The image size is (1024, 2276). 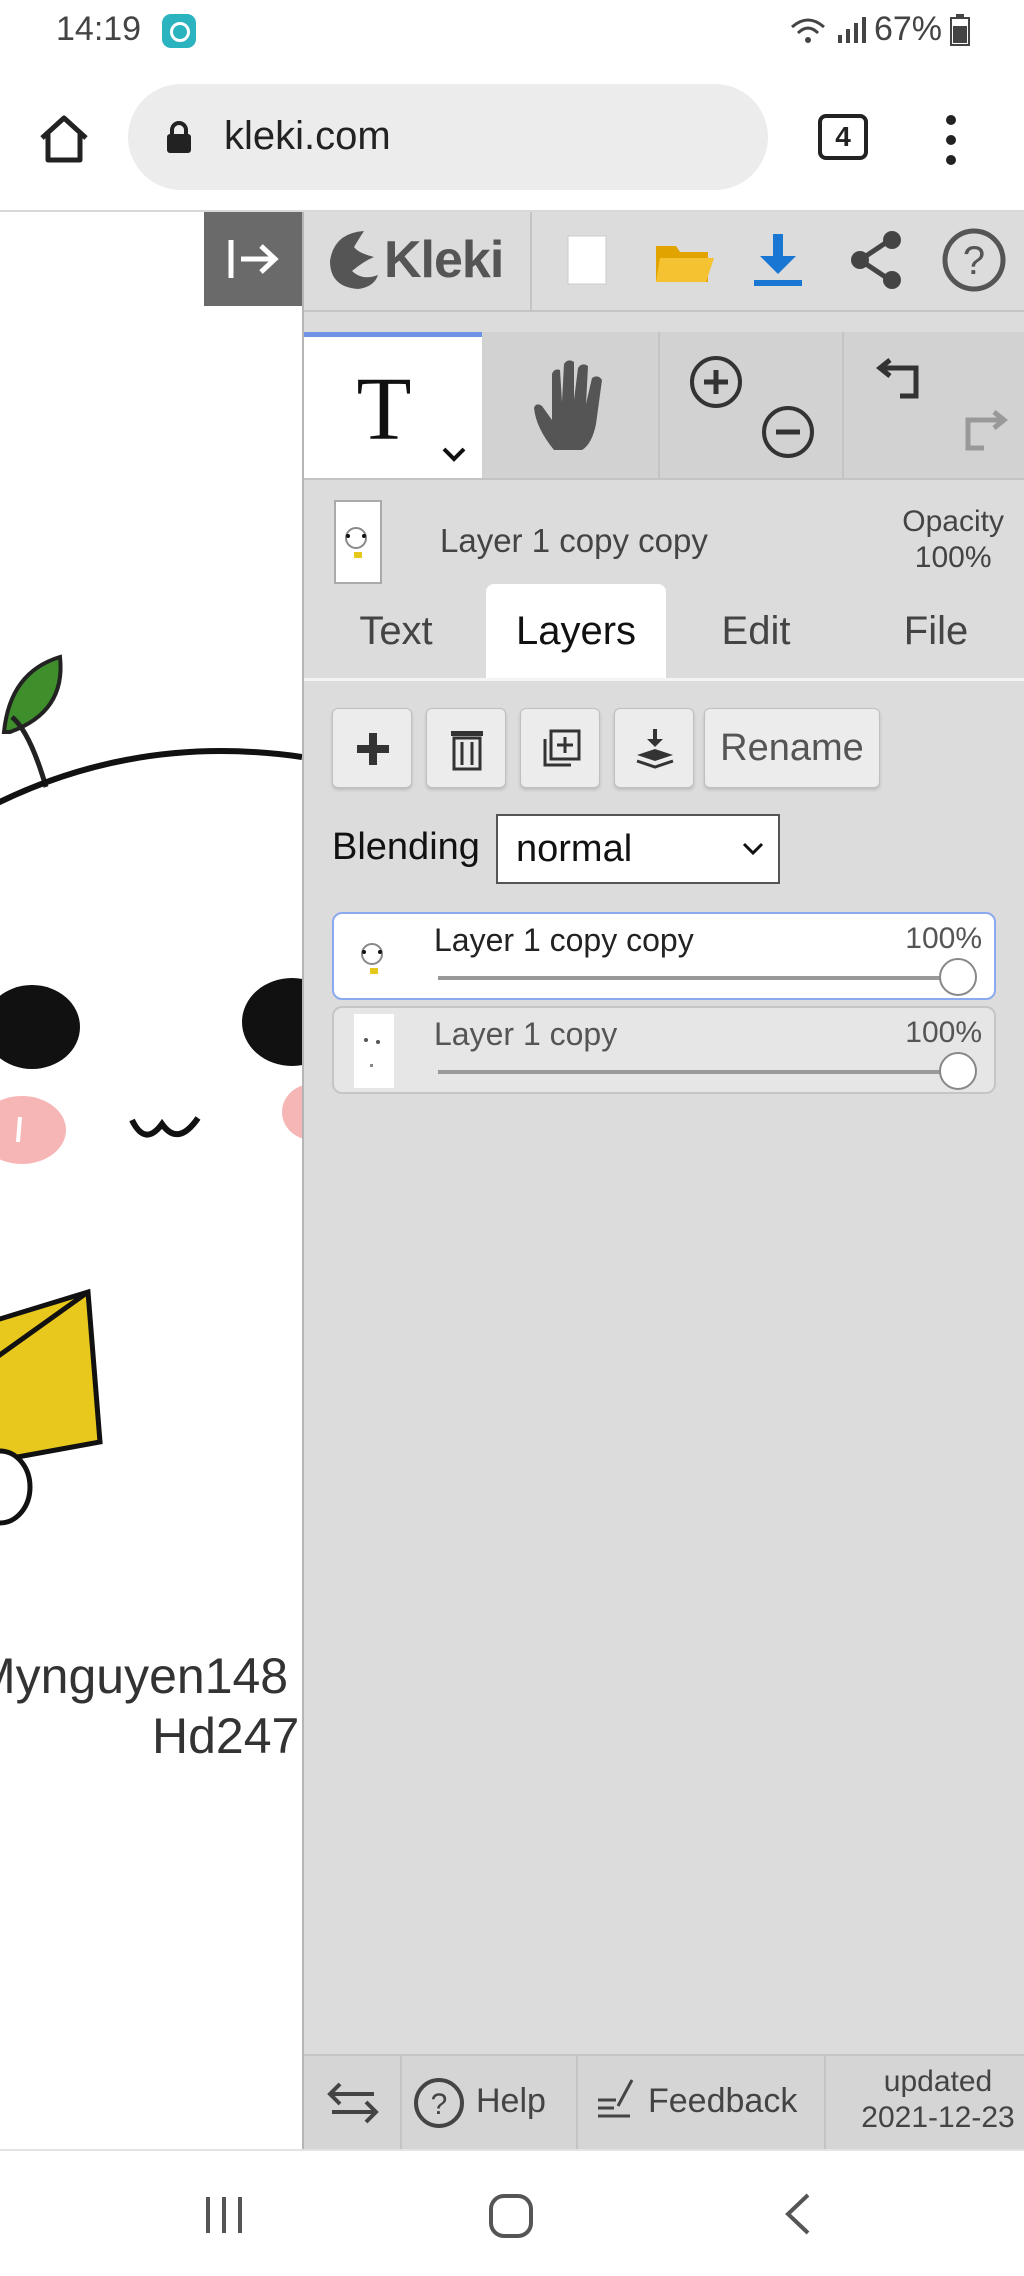 What do you see at coordinates (576, 631) in the screenshot?
I see `tab-layers: Layers` at bounding box center [576, 631].